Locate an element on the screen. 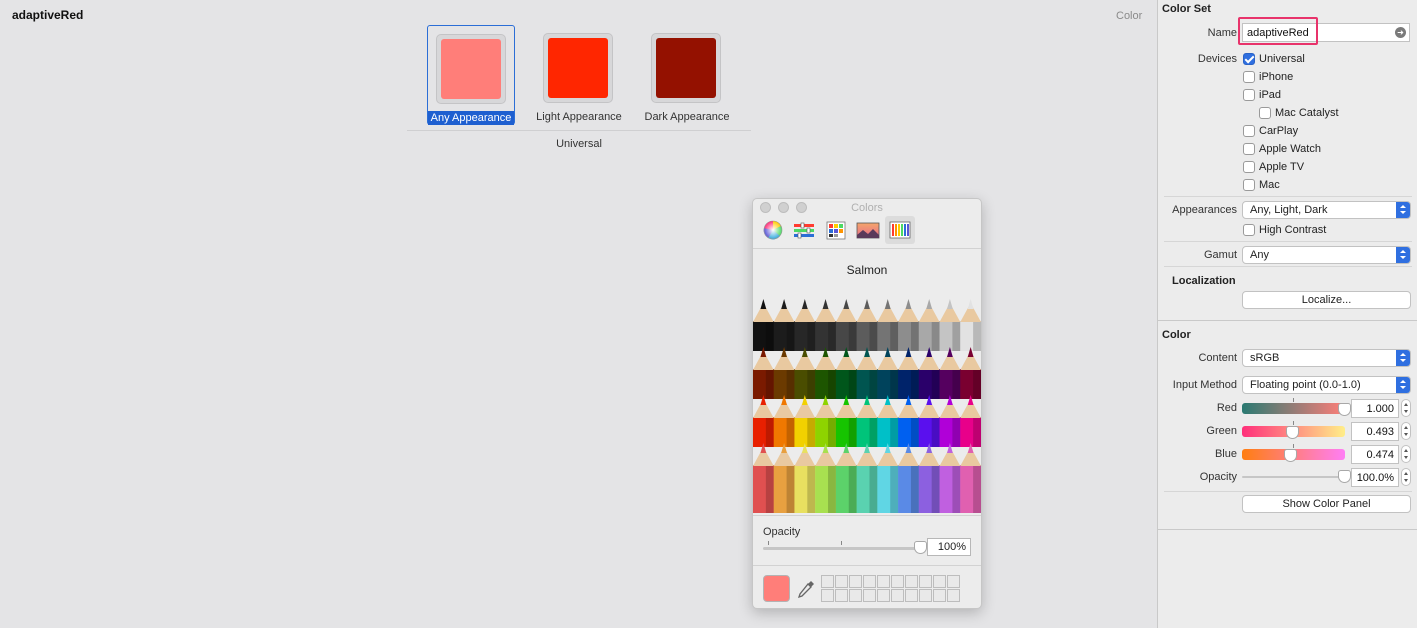 The width and height of the screenshot is (1417, 628). panel-opacity-slider-thumb is located at coordinates (920, 547).